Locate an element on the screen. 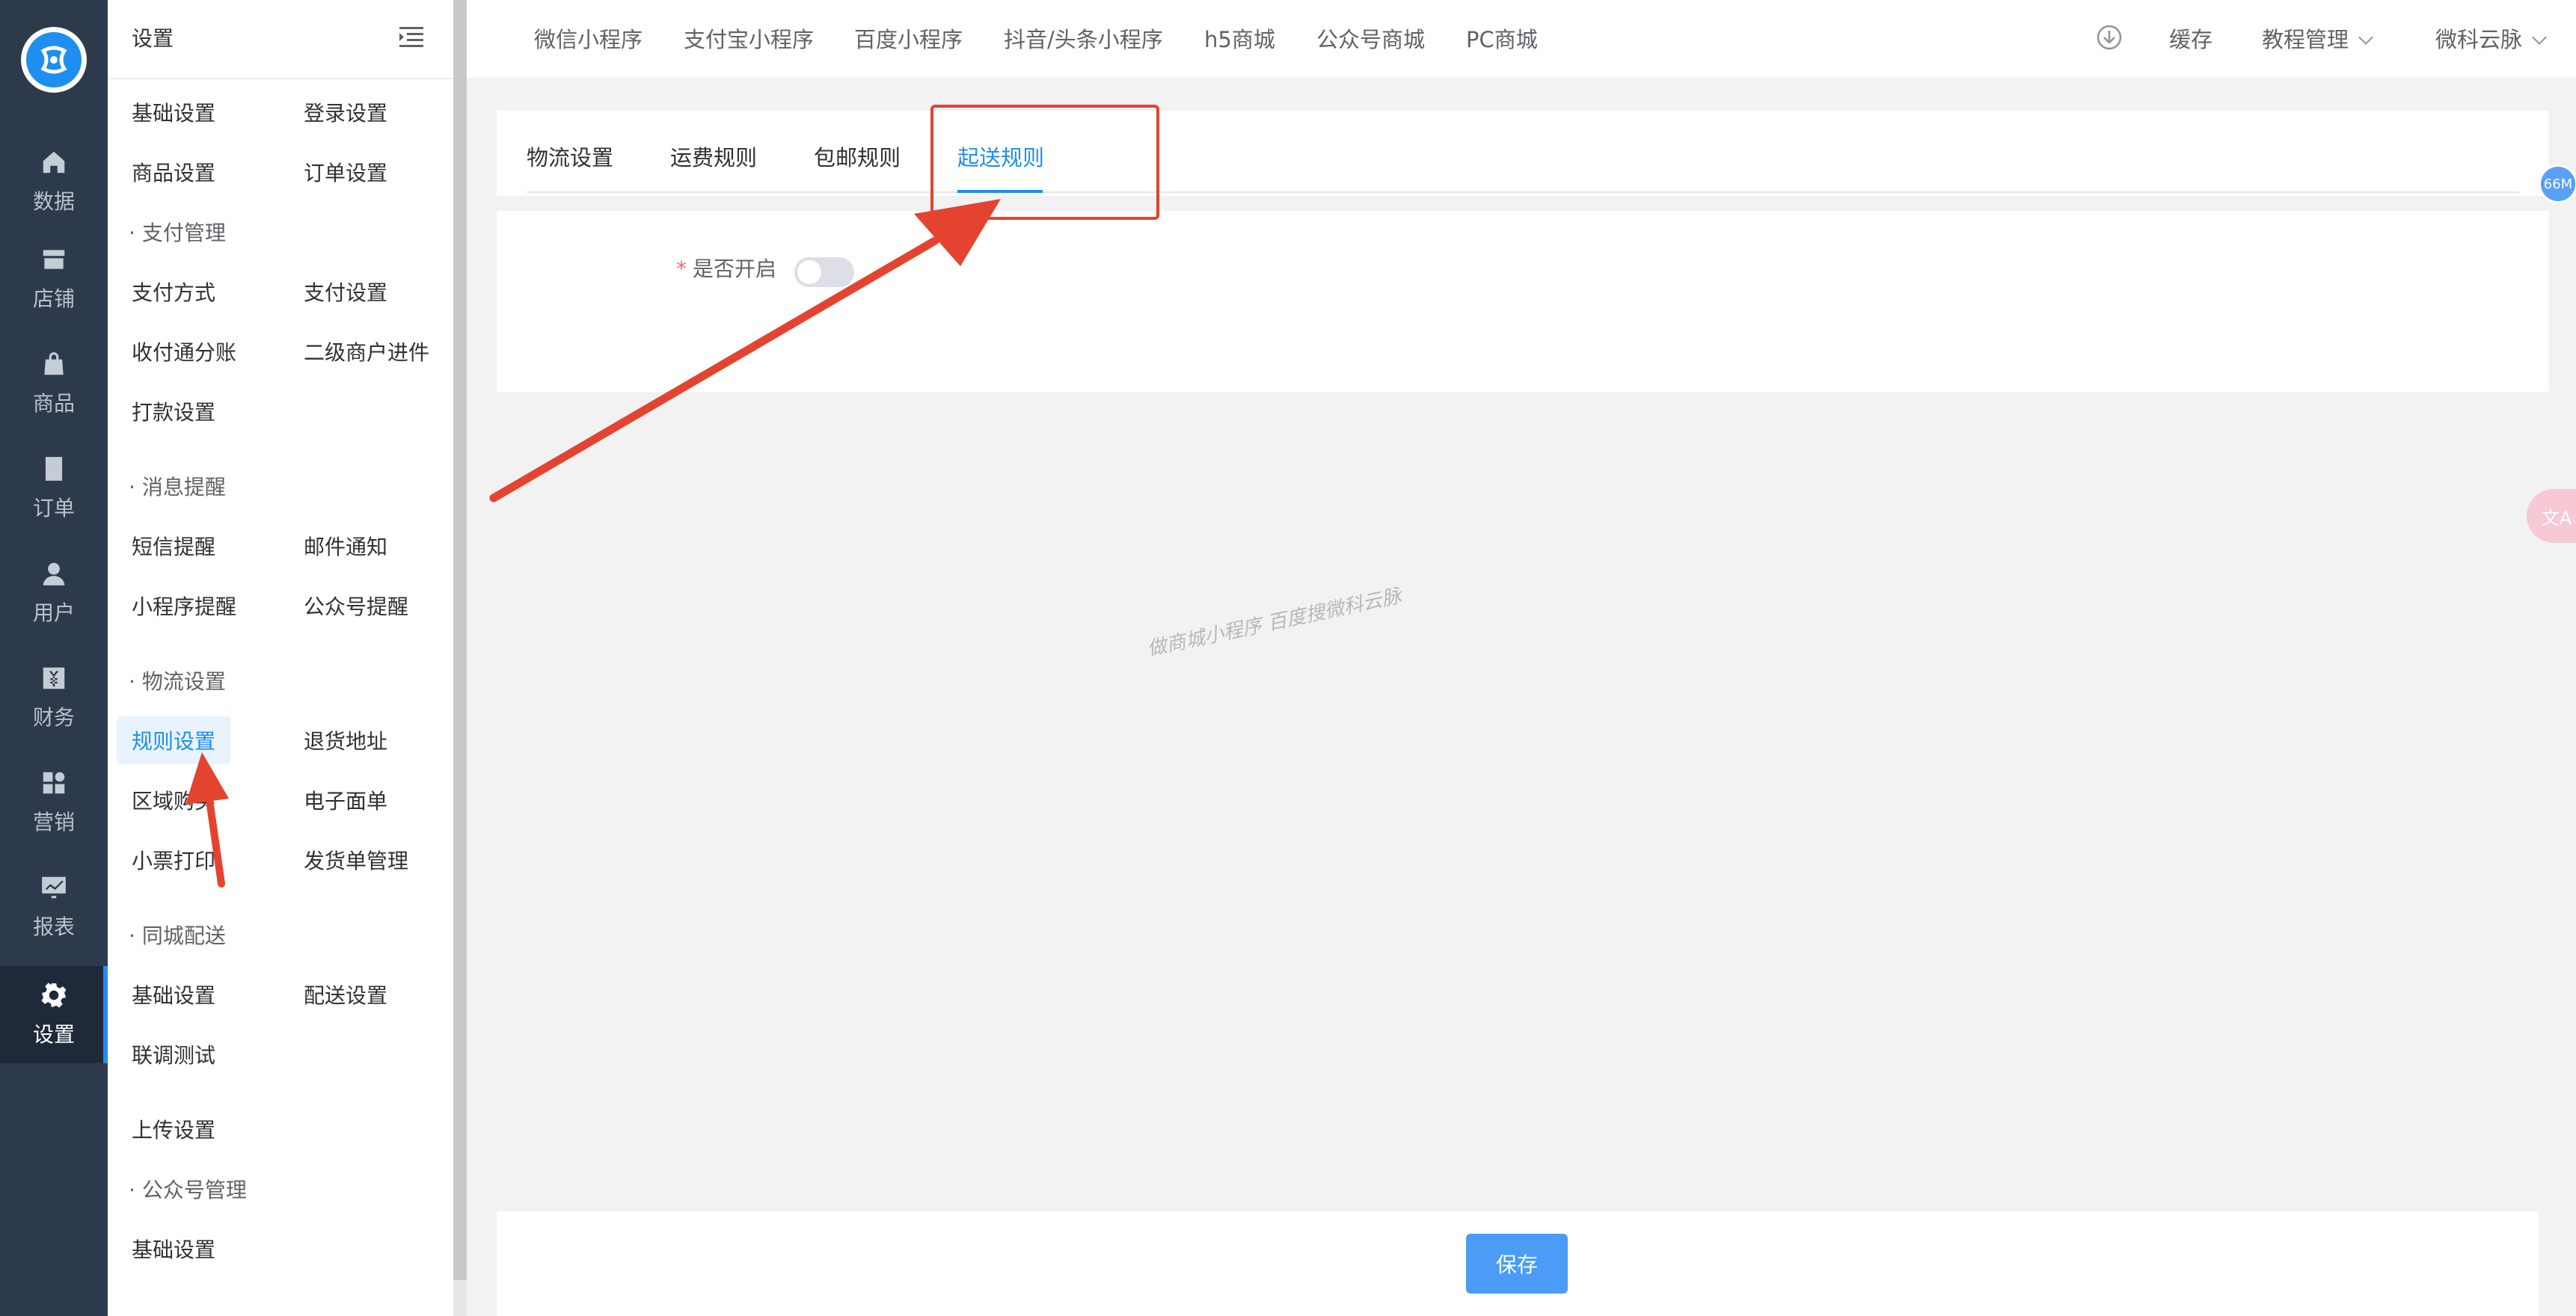 The width and height of the screenshot is (2576, 1316). main-nav: 数据 店铺 商品 订单 用户 财务 营销 报表 设置 is located at coordinates (54, 658).